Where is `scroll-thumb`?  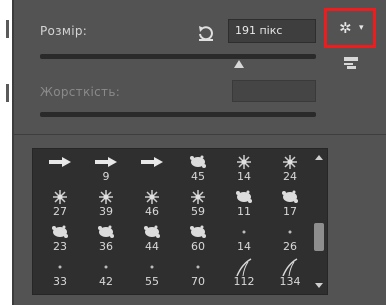 scroll-thumb is located at coordinates (319, 237).